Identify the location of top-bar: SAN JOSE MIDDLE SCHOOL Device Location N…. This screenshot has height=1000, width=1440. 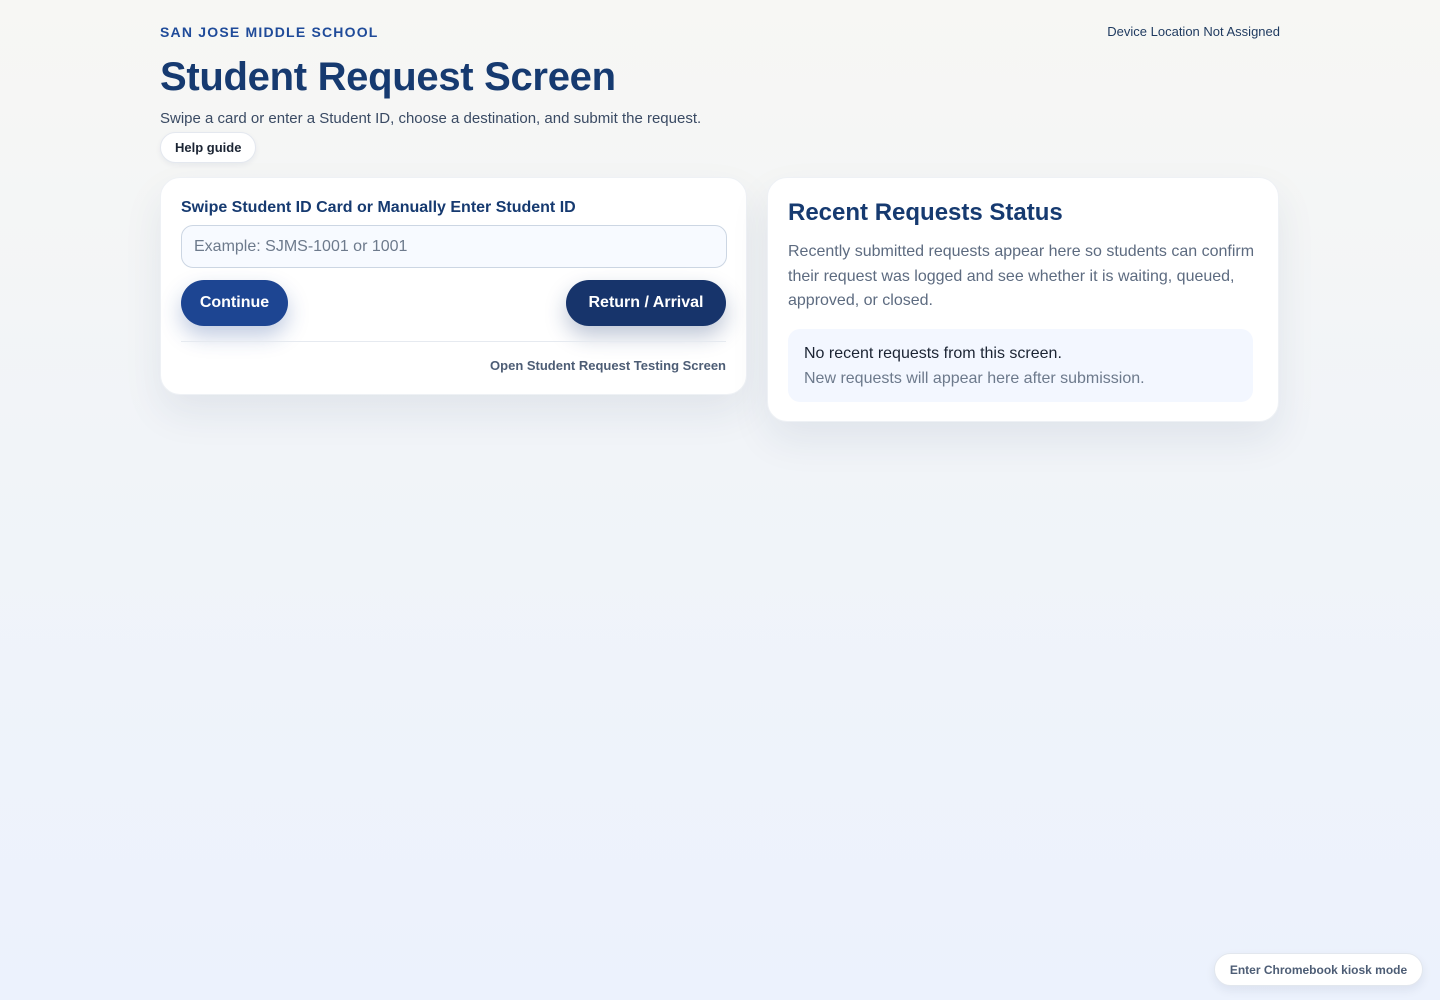
(720, 25).